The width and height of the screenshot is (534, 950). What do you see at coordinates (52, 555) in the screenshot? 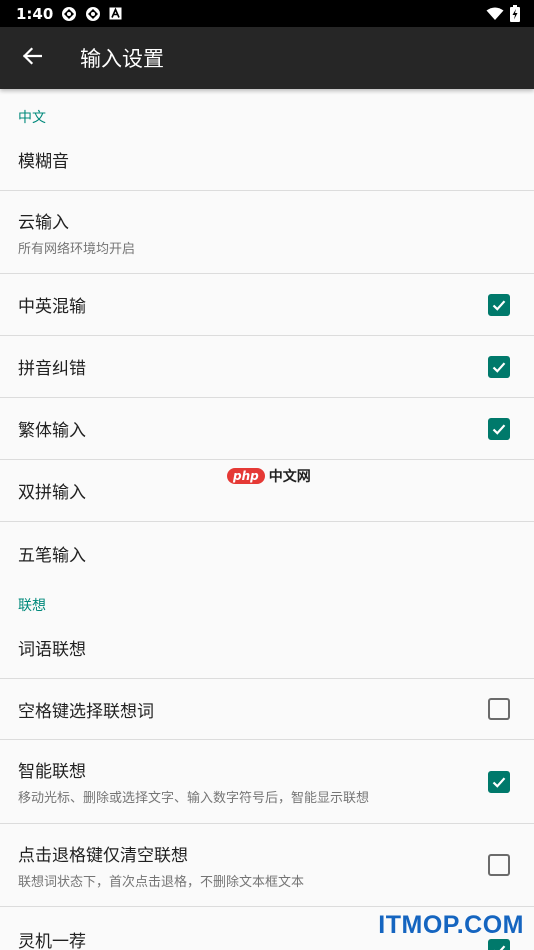
I see `setting-title: 五笔输入` at bounding box center [52, 555].